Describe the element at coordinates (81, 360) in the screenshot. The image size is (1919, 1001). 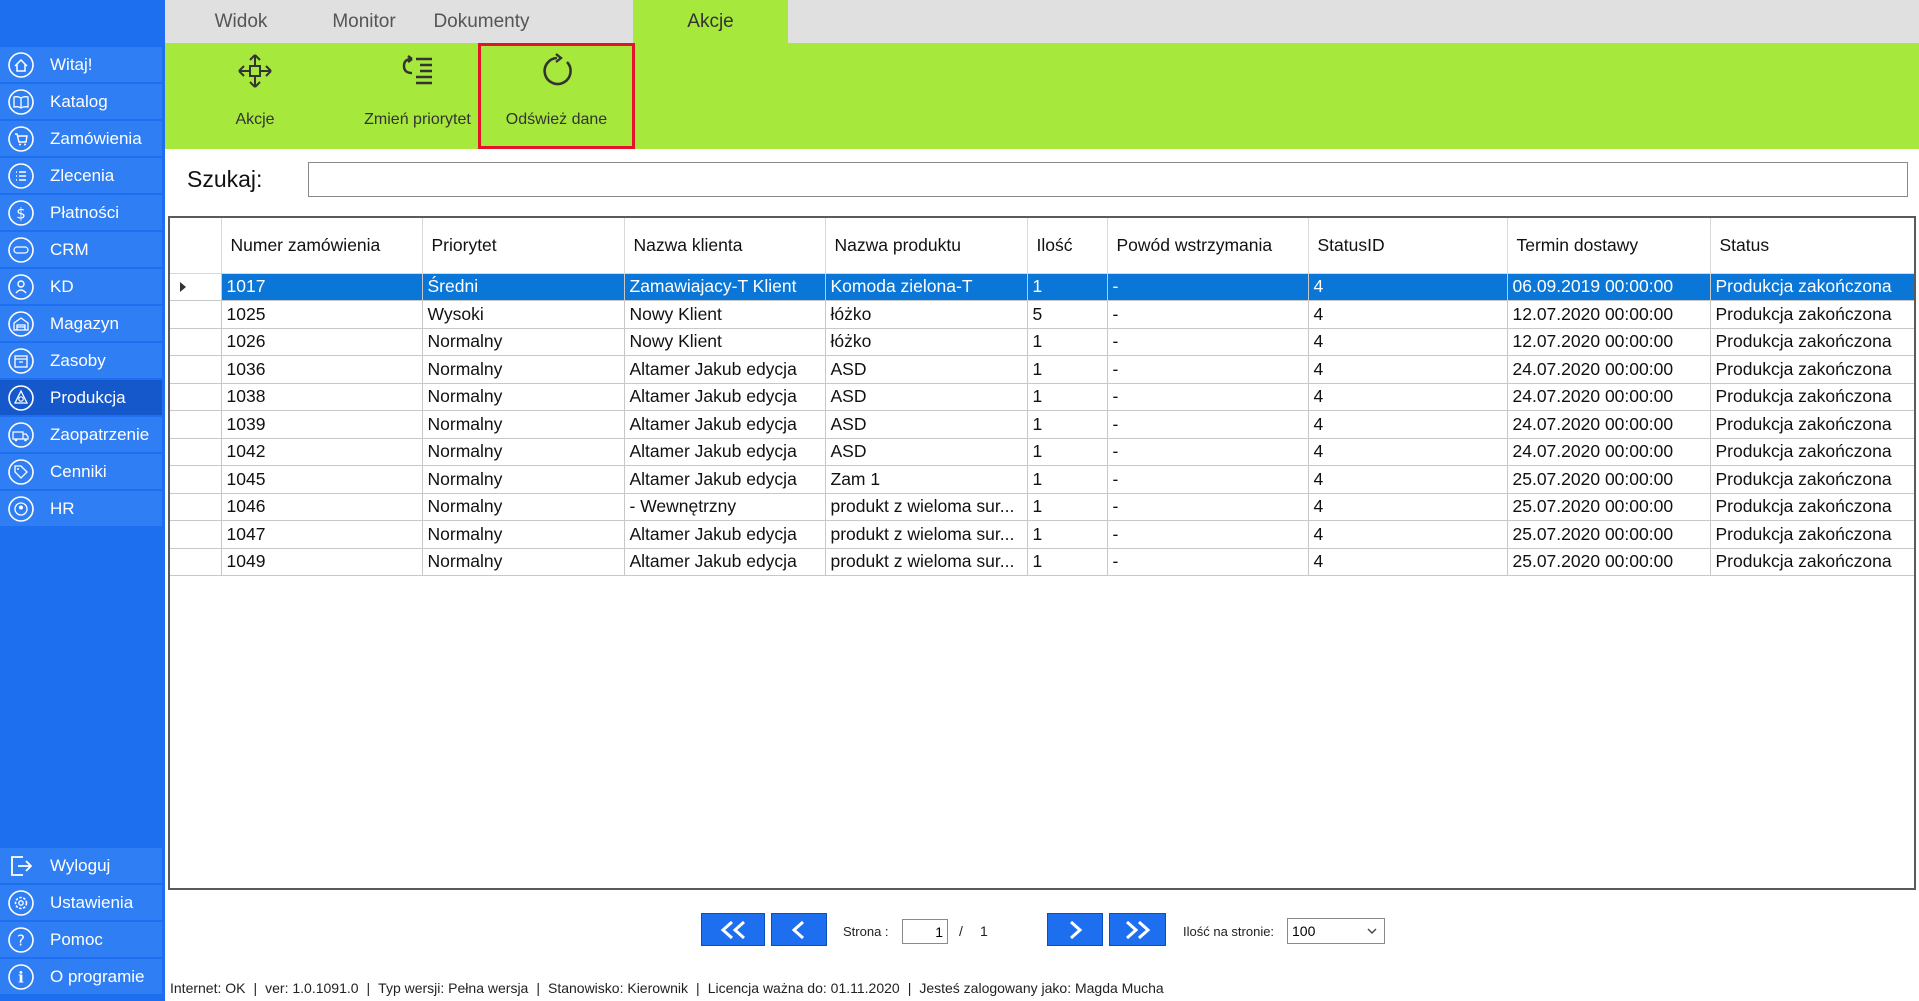
I see `sidebar-item-zasoby: Zasoby` at that location.